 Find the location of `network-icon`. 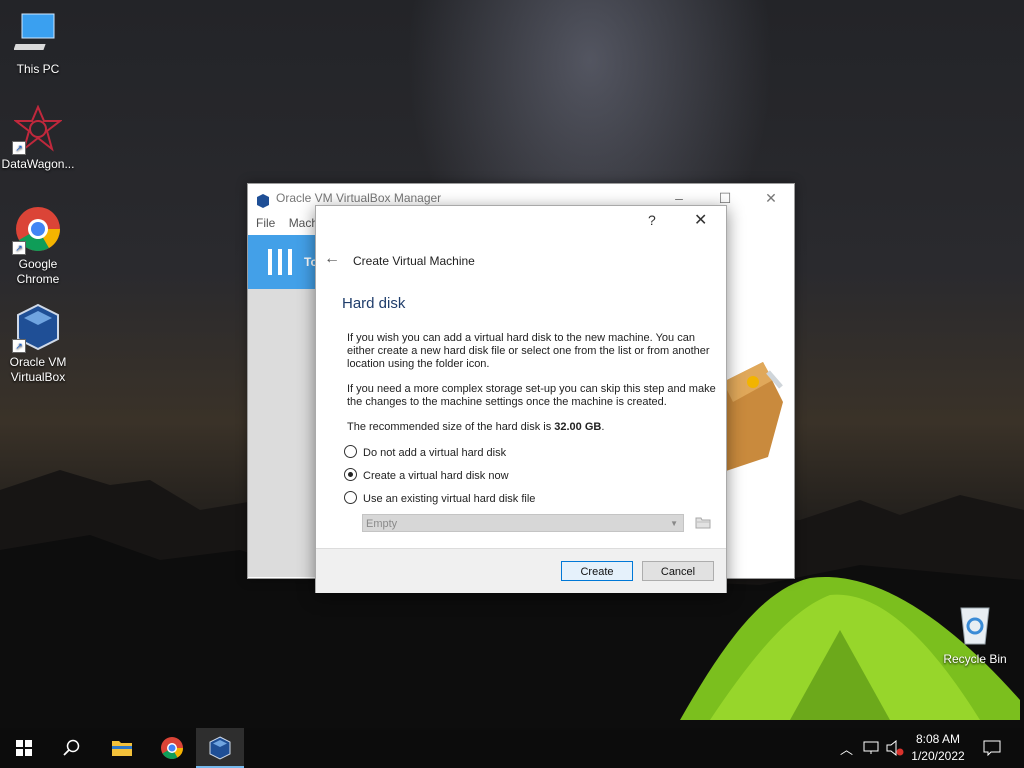

network-icon is located at coordinates (871, 748).